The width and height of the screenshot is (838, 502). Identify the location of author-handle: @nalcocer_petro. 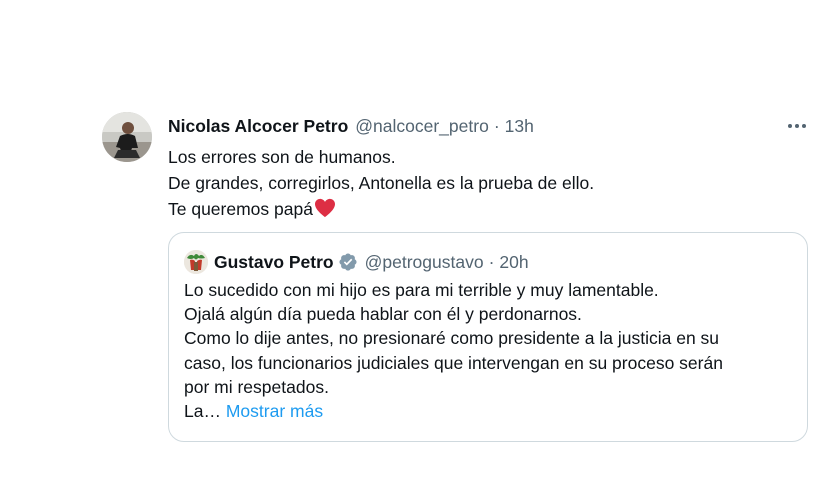
(422, 126).